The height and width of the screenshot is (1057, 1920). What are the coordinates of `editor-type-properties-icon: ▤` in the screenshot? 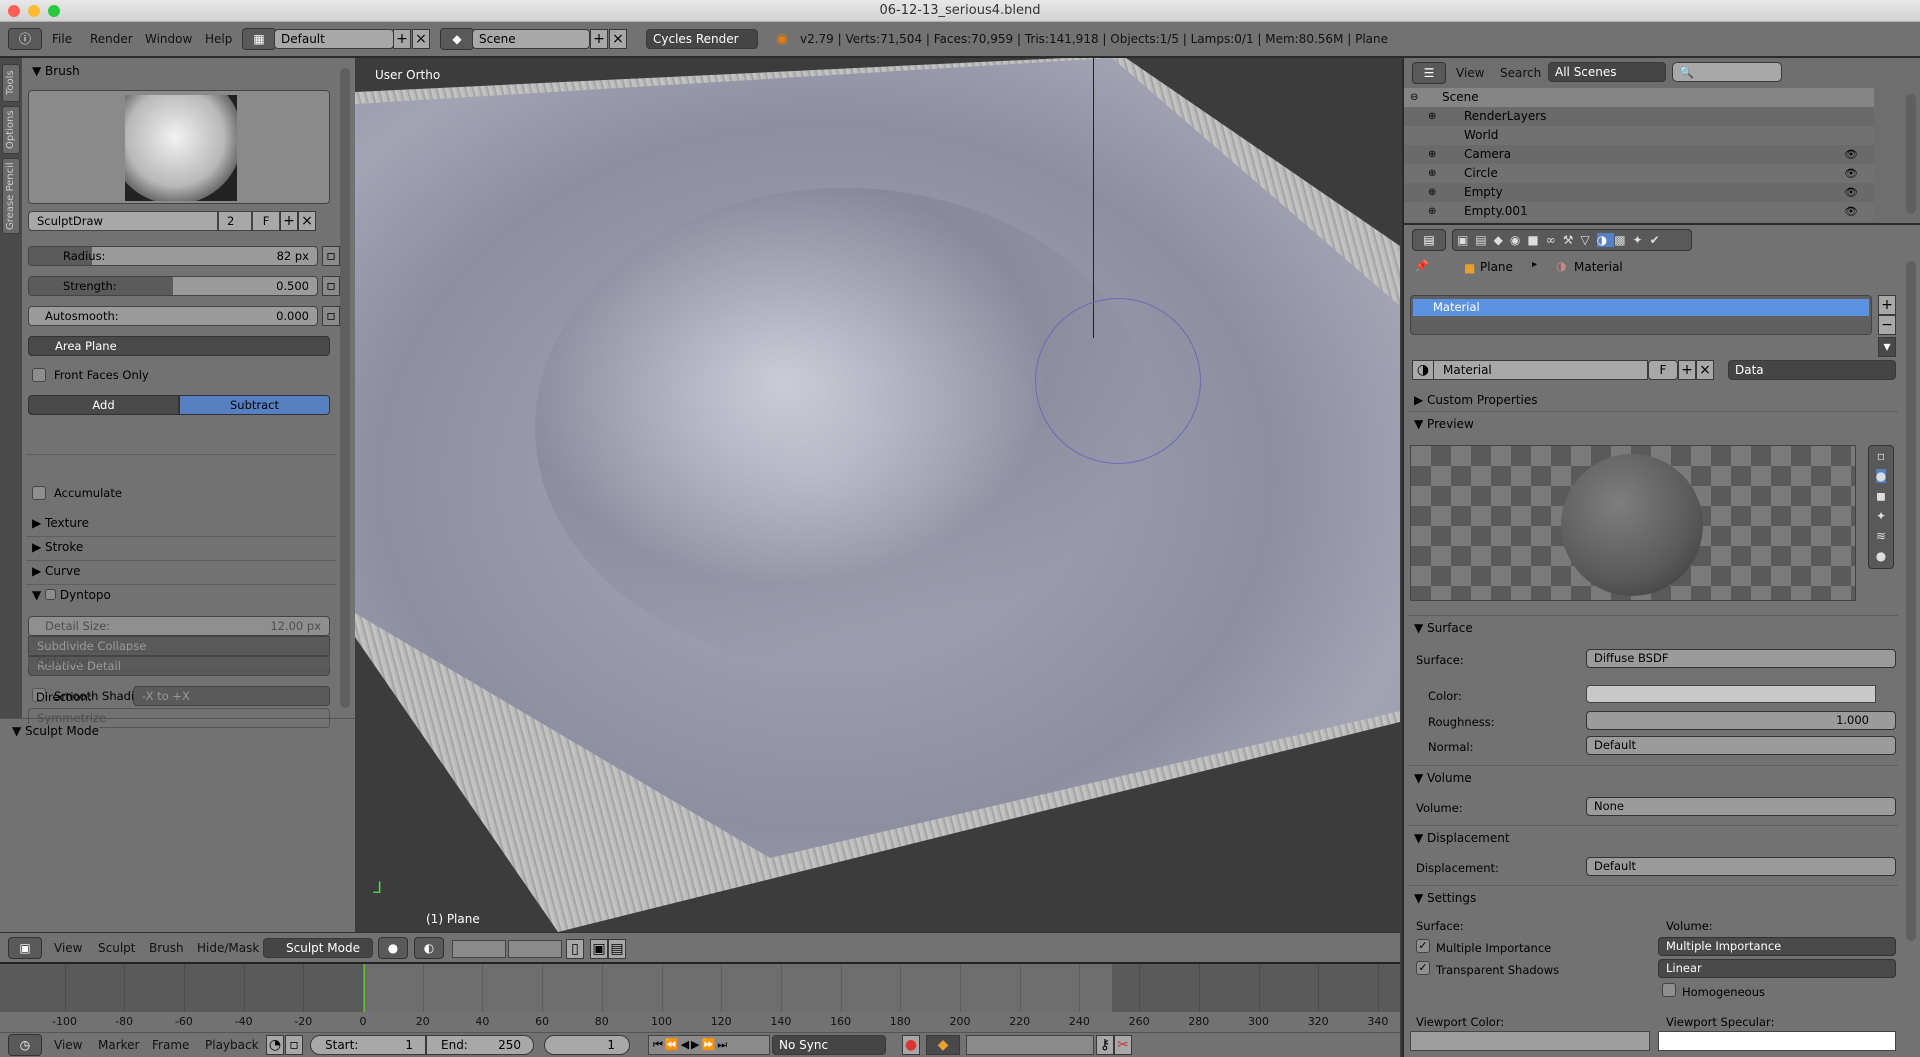 It's located at (1429, 240).